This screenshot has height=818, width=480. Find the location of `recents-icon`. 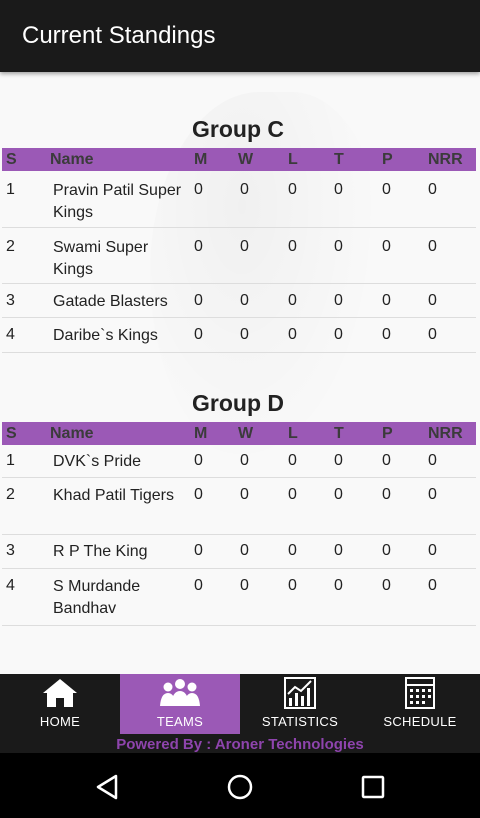

recents-icon is located at coordinates (373, 787).